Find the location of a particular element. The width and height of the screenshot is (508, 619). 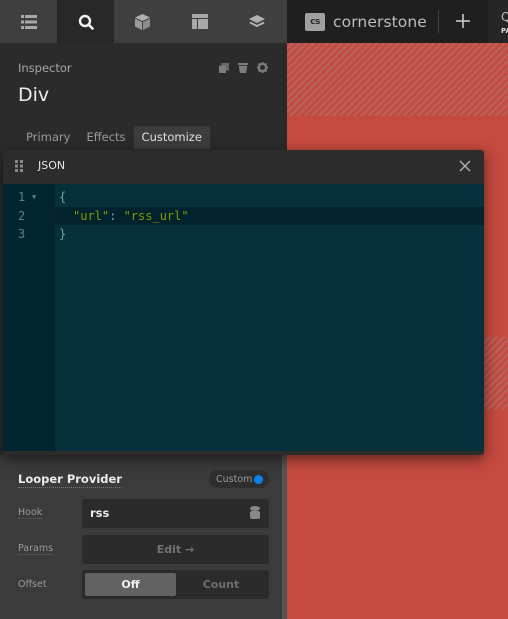

modal-header: JSON is located at coordinates (243, 167).